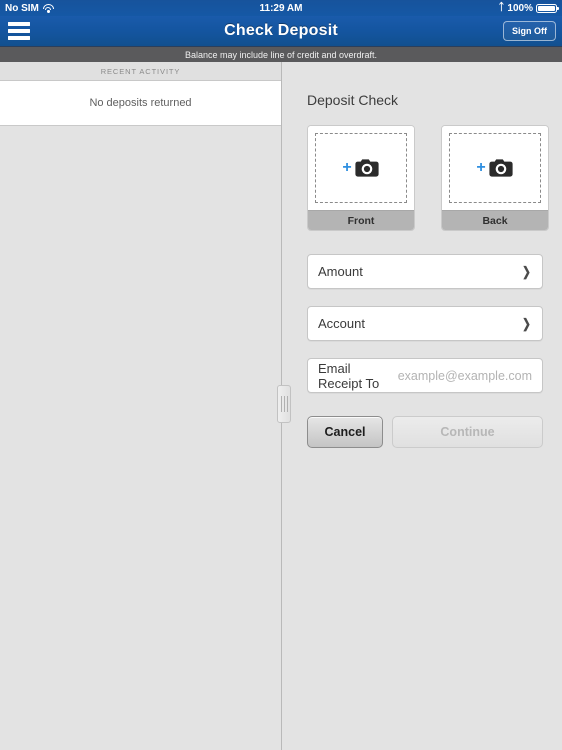 The width and height of the screenshot is (562, 750). Describe the element at coordinates (48, 8) in the screenshot. I see `wifi-icon` at that location.